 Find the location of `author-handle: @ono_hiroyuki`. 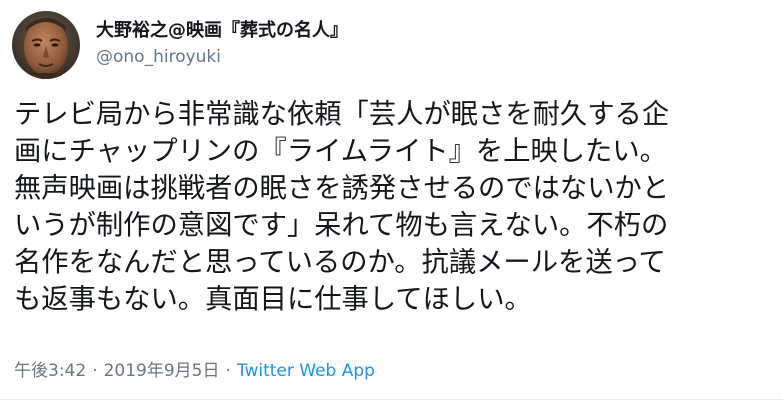

author-handle: @ono_hiroyuki is located at coordinates (222, 57).